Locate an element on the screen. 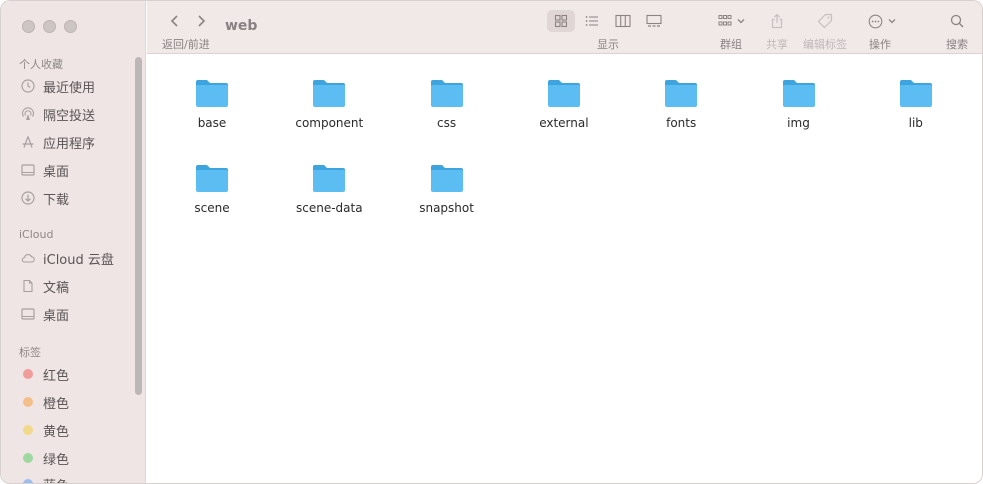  sidebar-item-label: 红色 is located at coordinates (56, 376).